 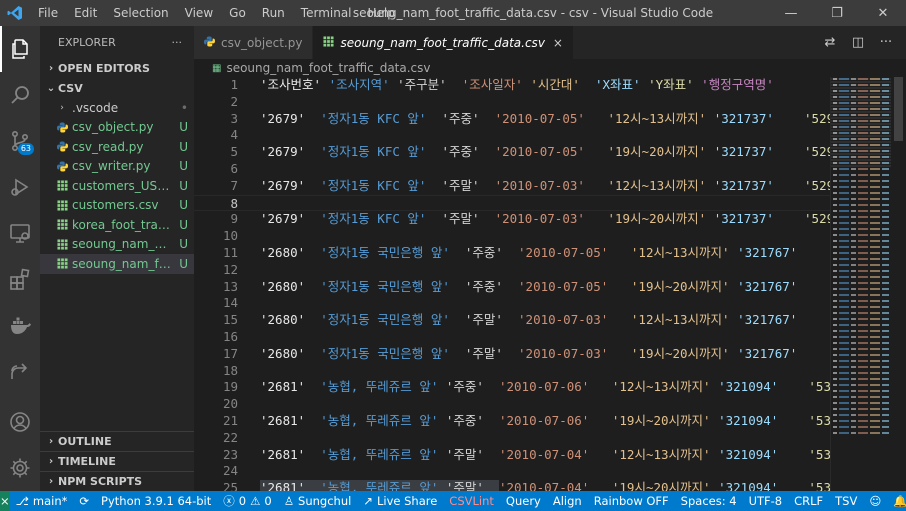 What do you see at coordinates (631, 501) in the screenshot?
I see `rainbow-status: Rainbow OFF` at bounding box center [631, 501].